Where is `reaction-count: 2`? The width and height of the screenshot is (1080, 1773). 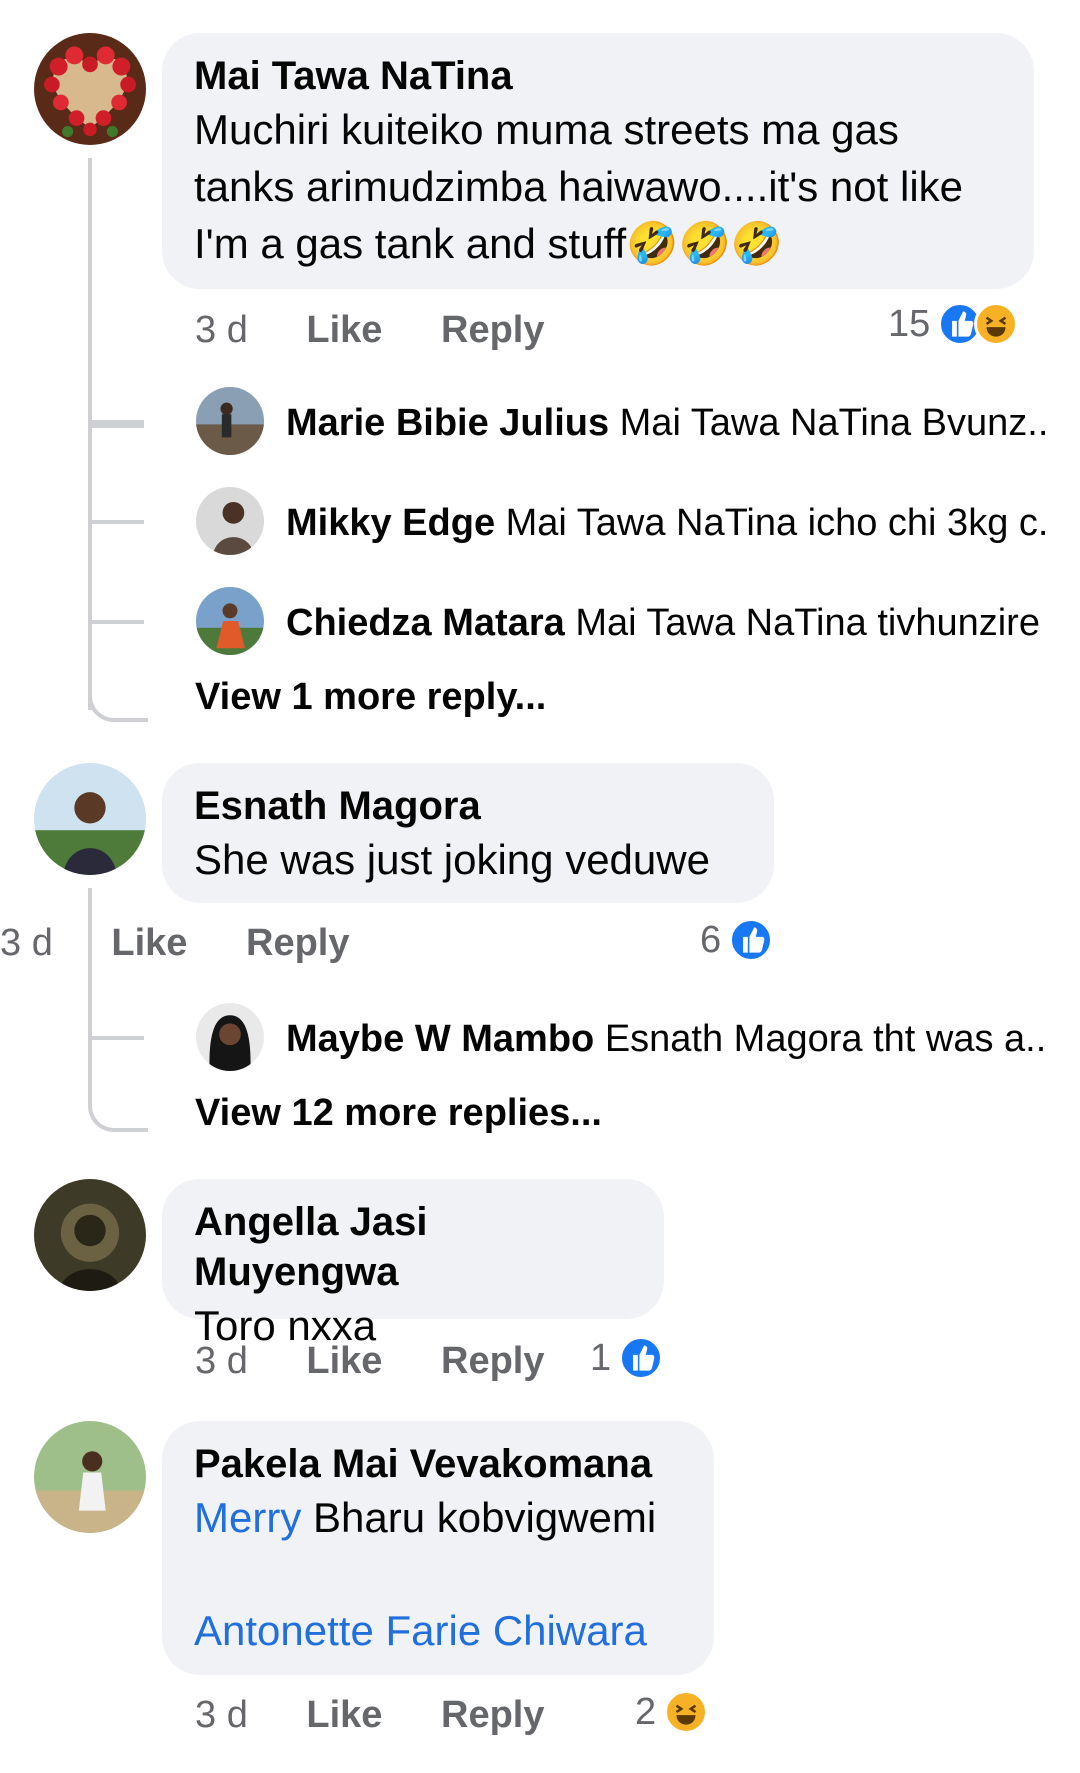
reaction-count: 2 is located at coordinates (646, 1712).